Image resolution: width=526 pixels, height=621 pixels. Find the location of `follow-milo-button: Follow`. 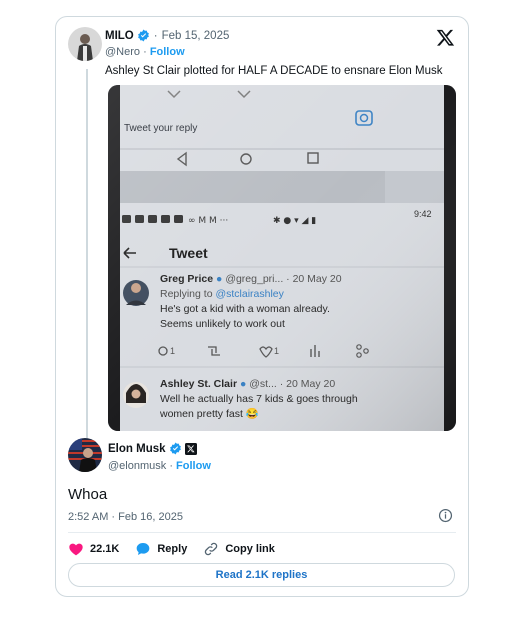

follow-milo-button: Follow is located at coordinates (167, 52).